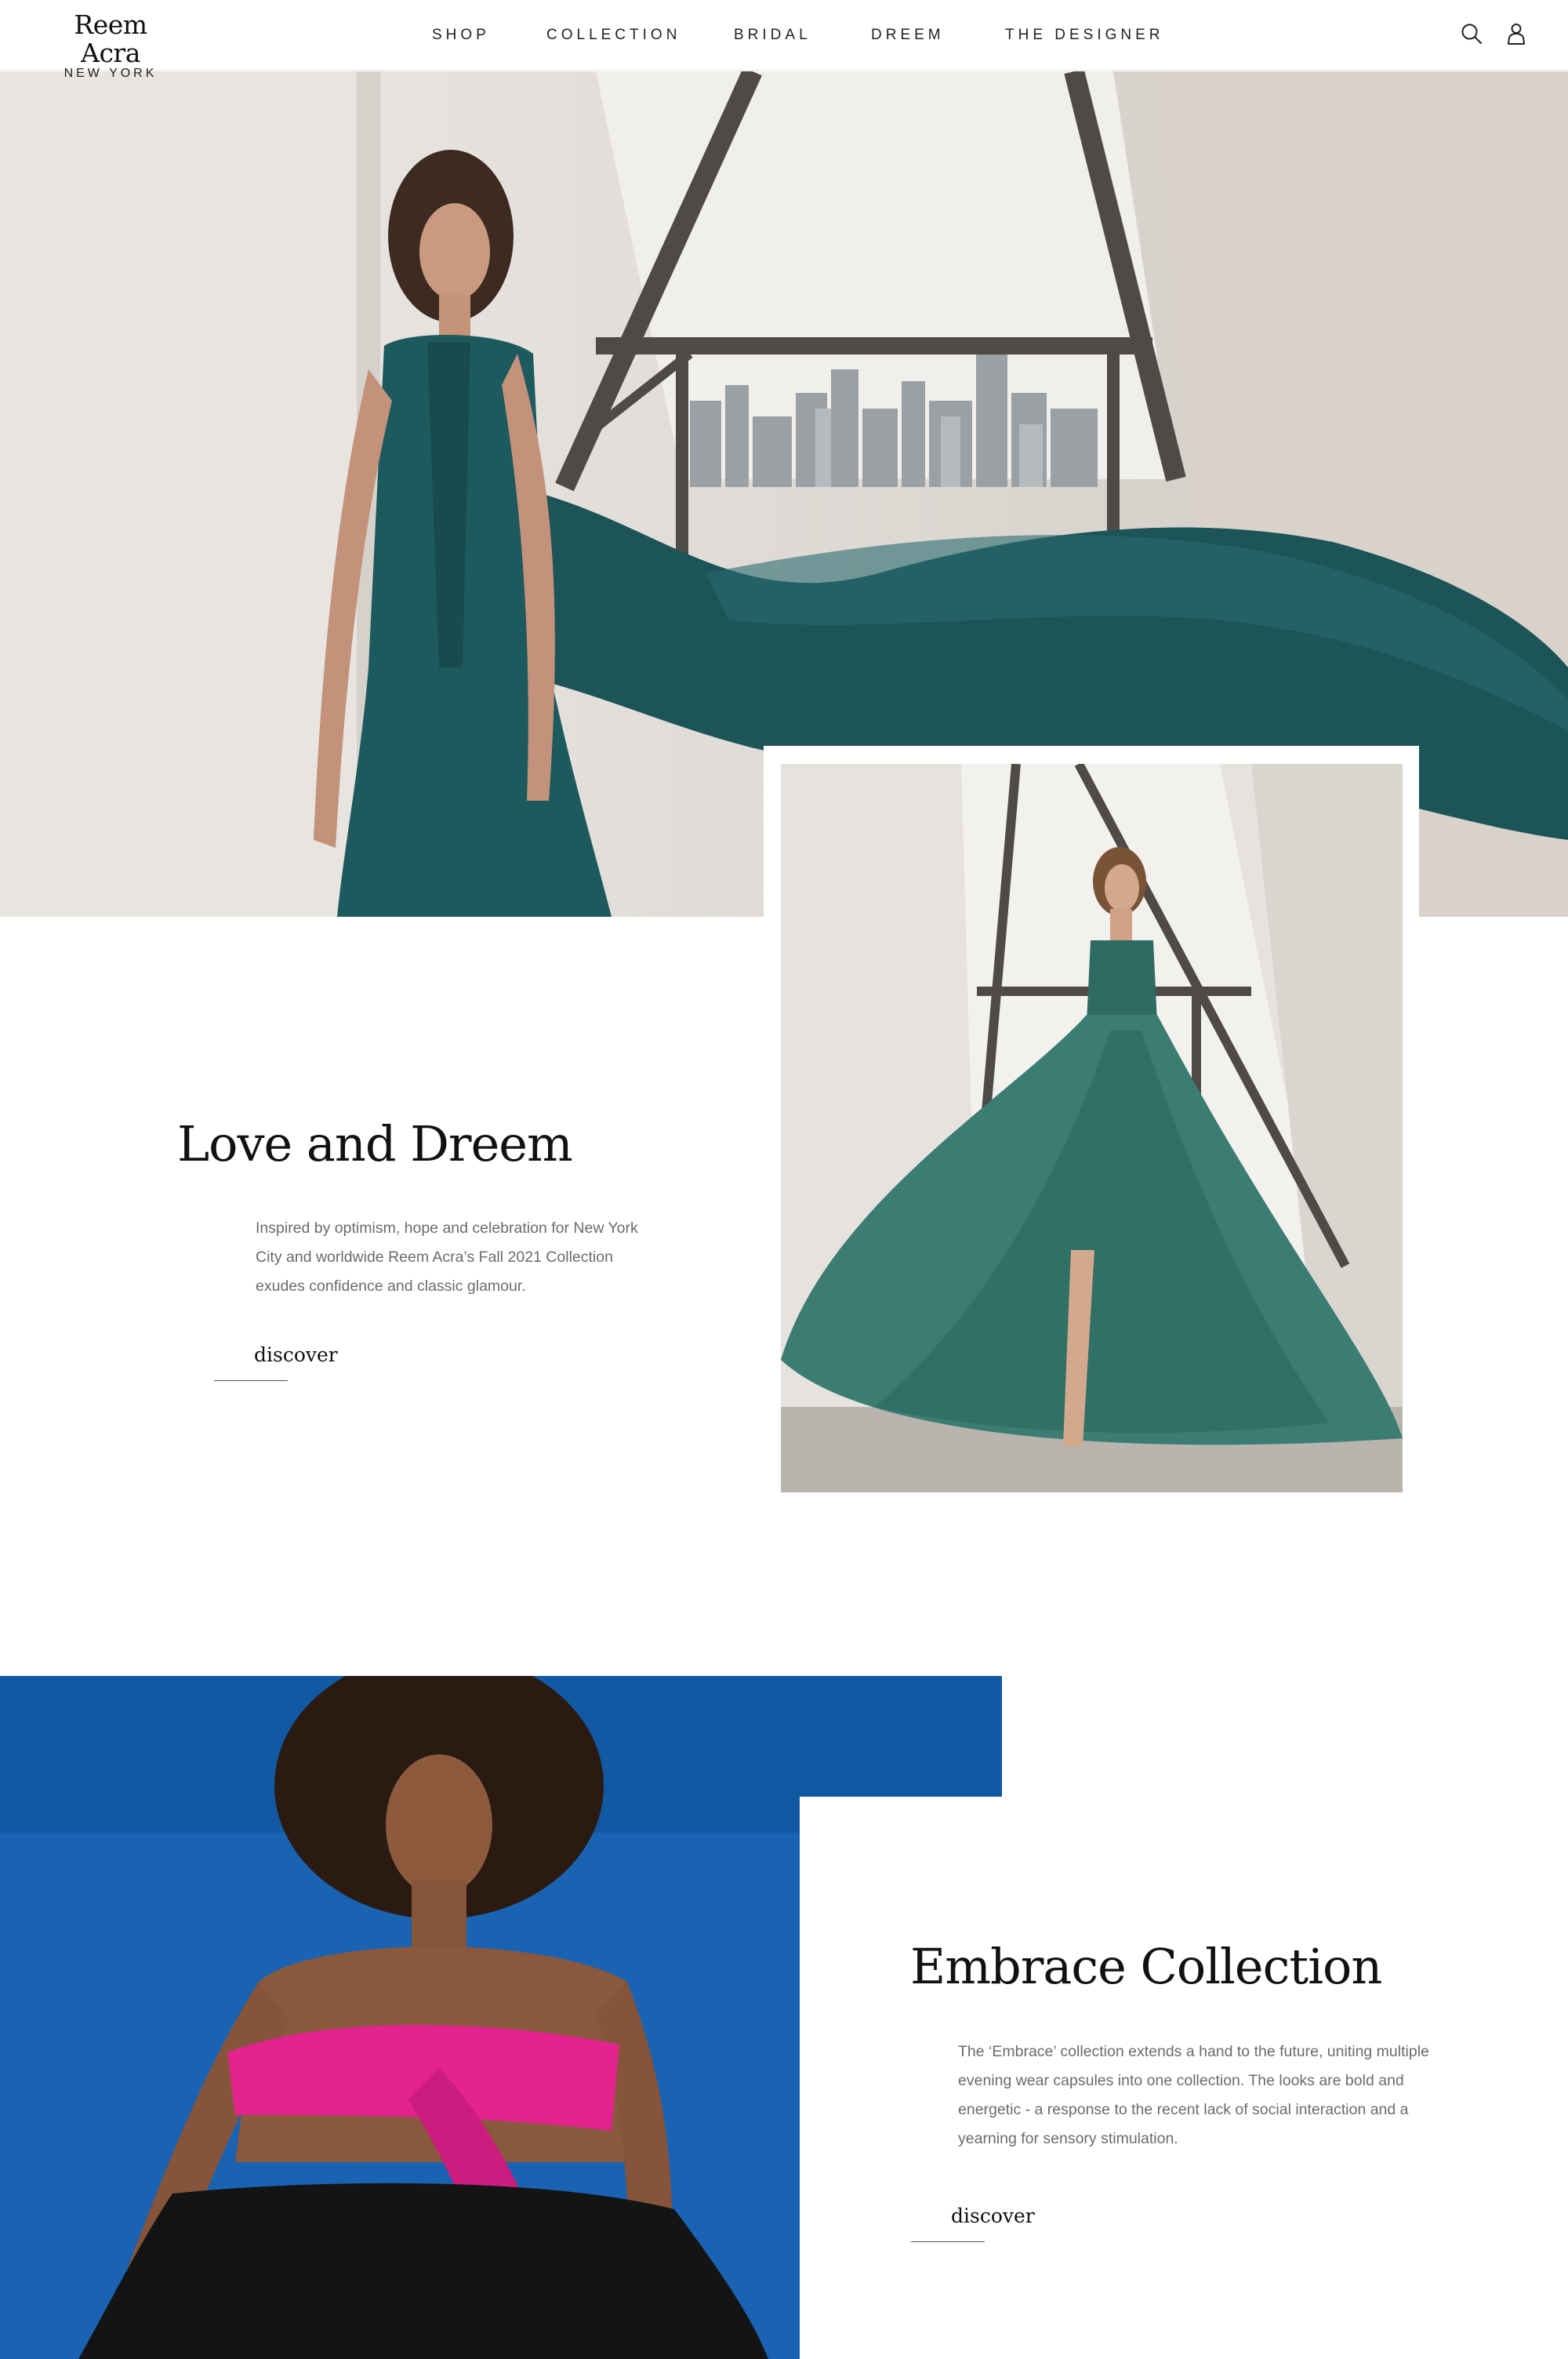 Image resolution: width=1568 pixels, height=2359 pixels. Describe the element at coordinates (908, 35) in the screenshot. I see `nav-item-dreem: DREEM` at that location.